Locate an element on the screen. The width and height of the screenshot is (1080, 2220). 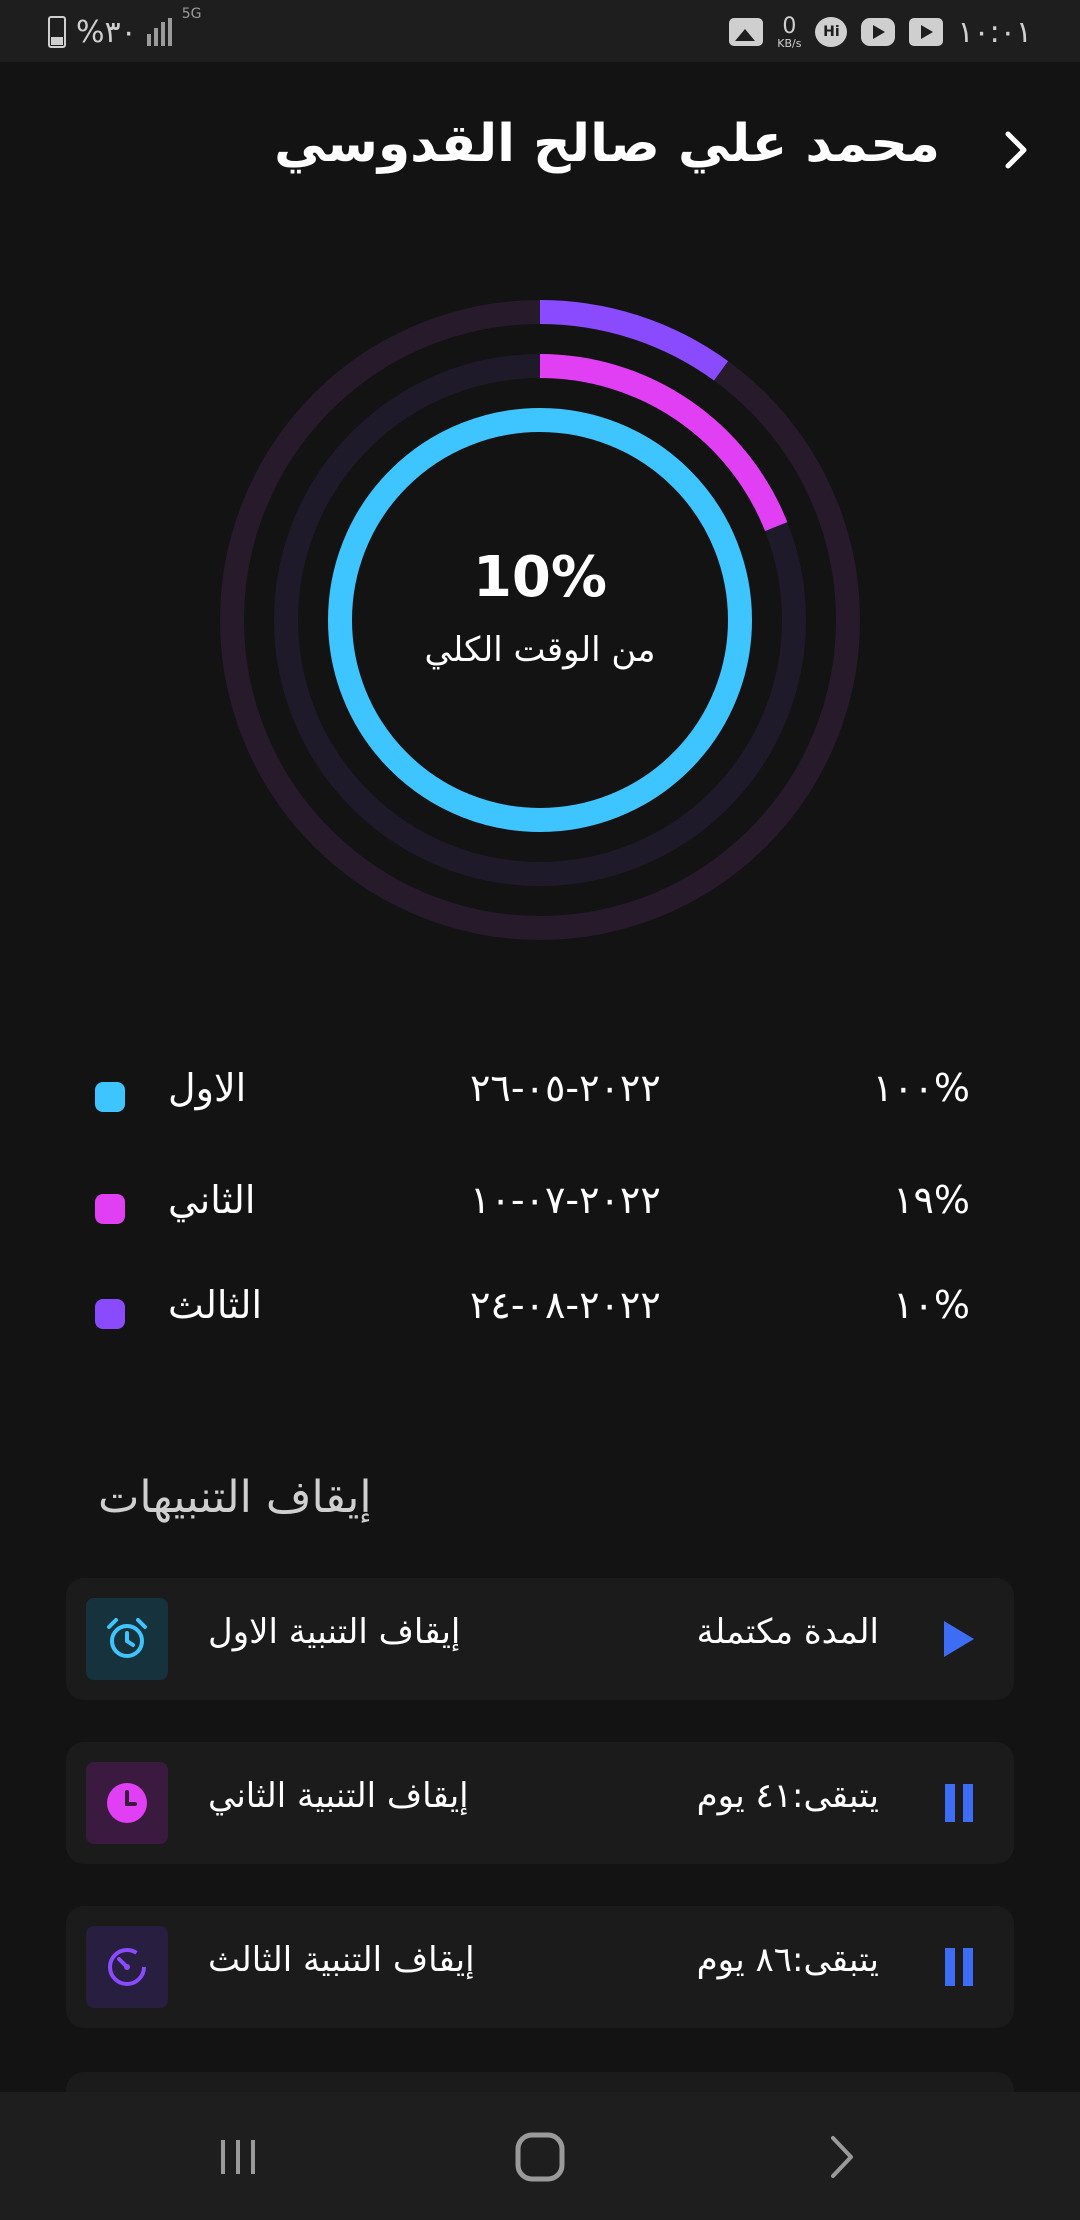
alert-label: إيقاف التنبية الثالث is located at coordinates (341, 1960).